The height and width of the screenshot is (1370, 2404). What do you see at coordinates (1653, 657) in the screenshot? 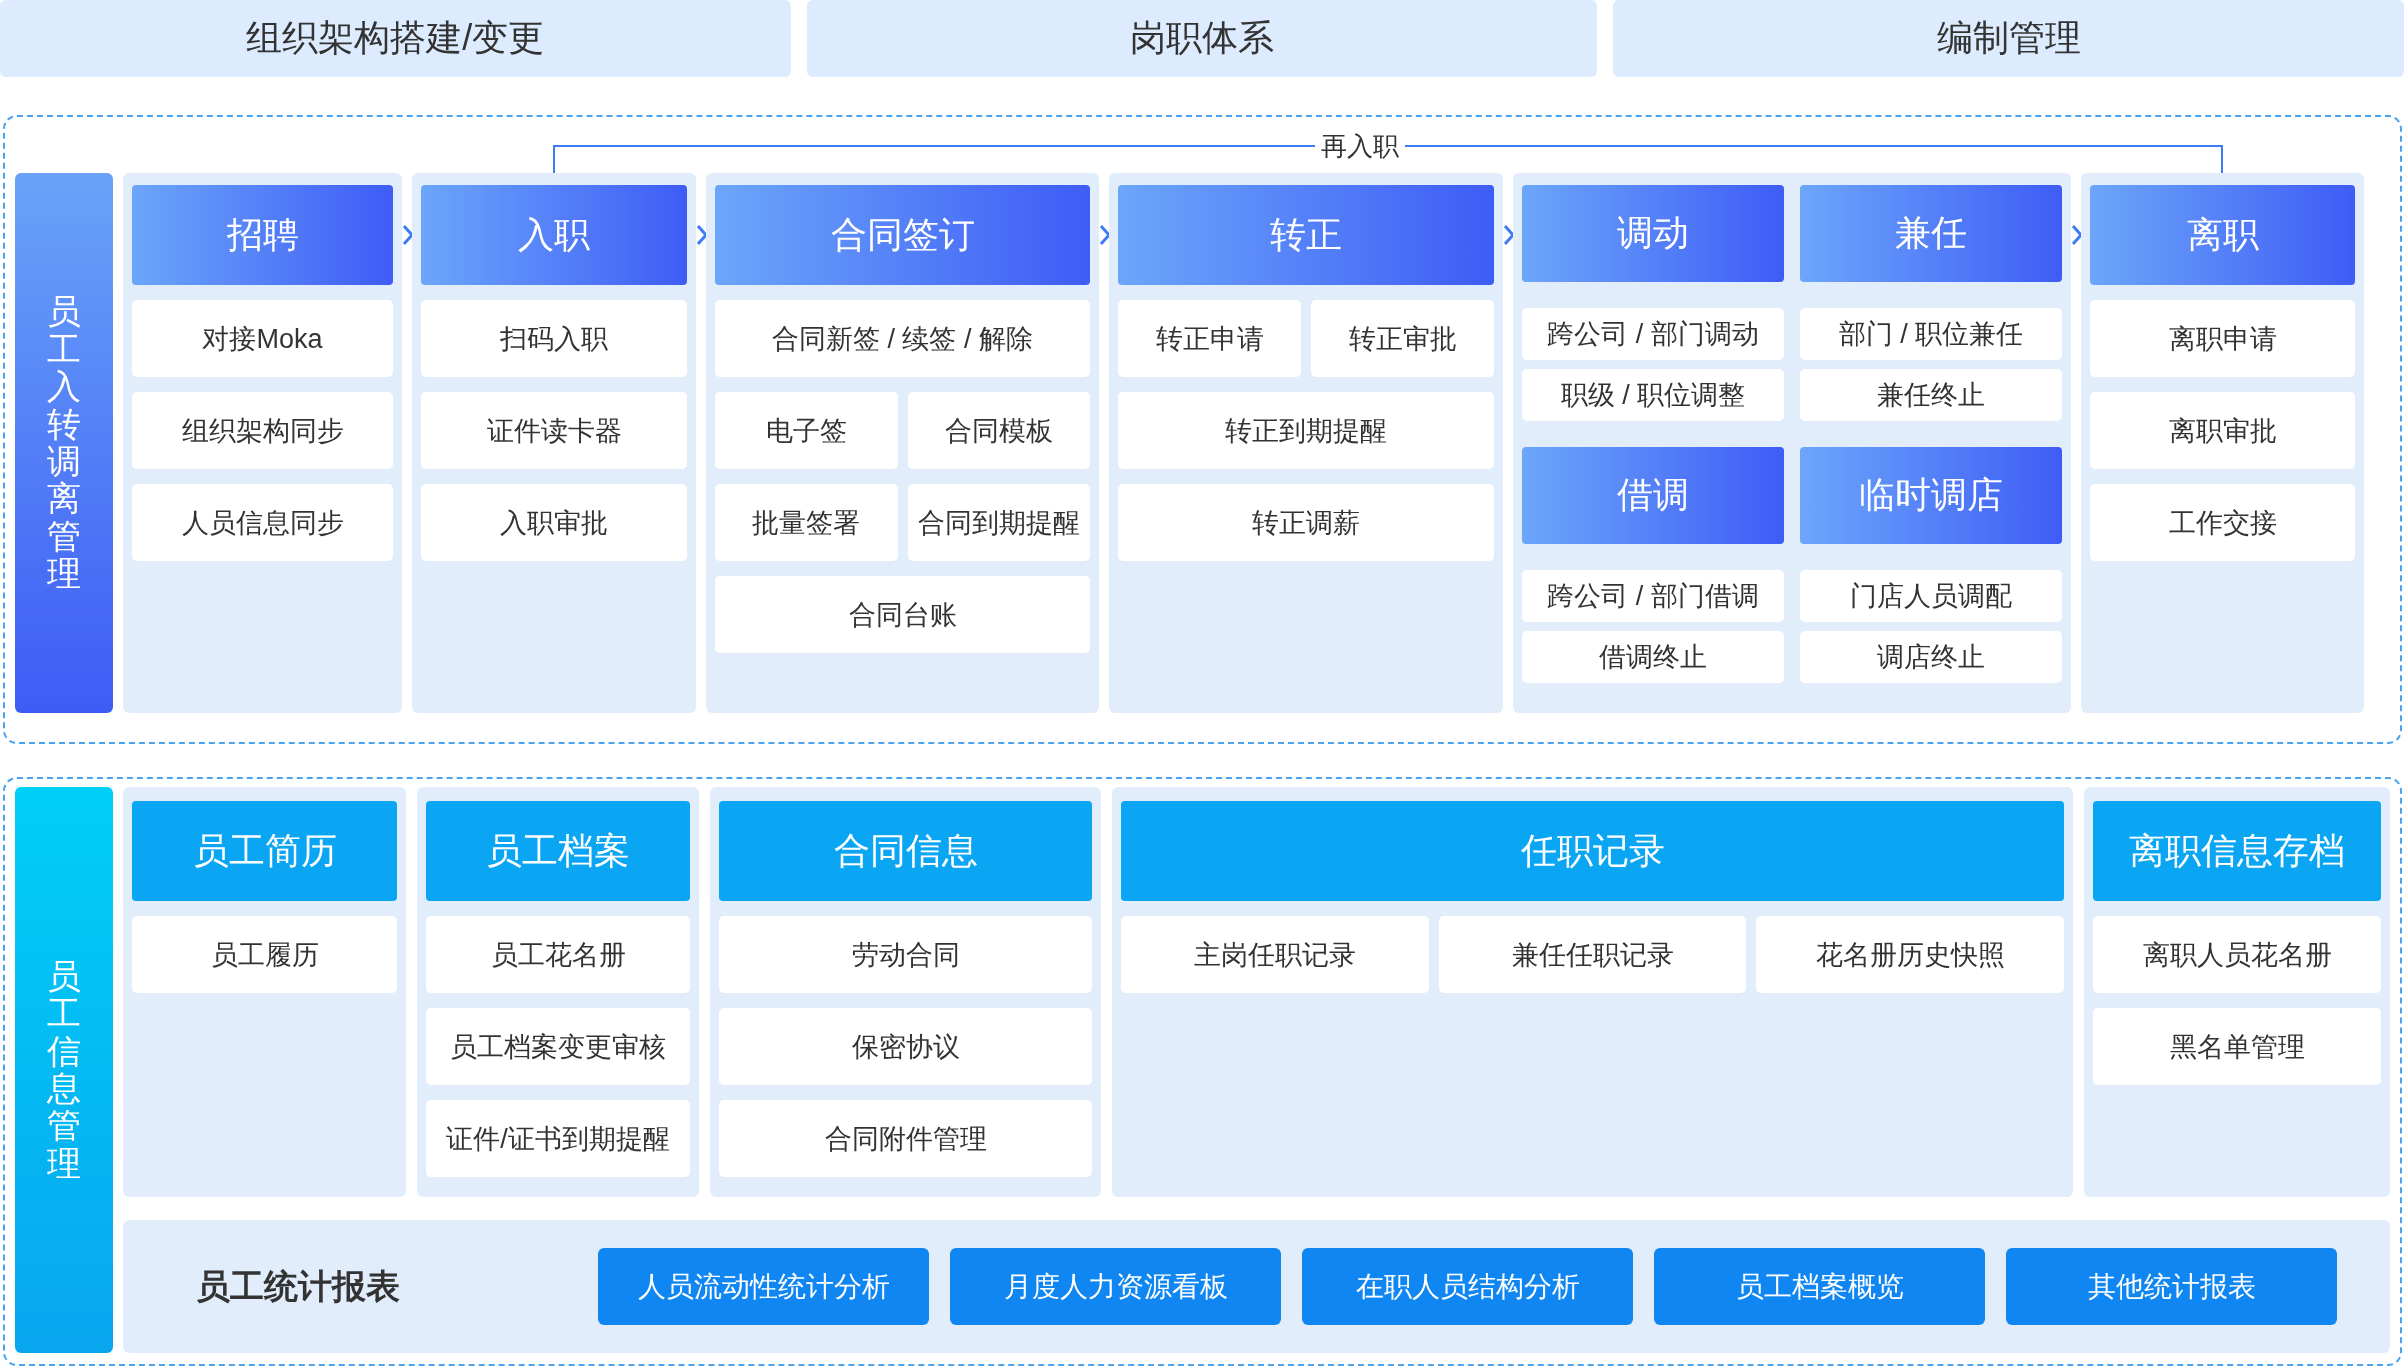
I see `feature-tile: 借调终止` at bounding box center [1653, 657].